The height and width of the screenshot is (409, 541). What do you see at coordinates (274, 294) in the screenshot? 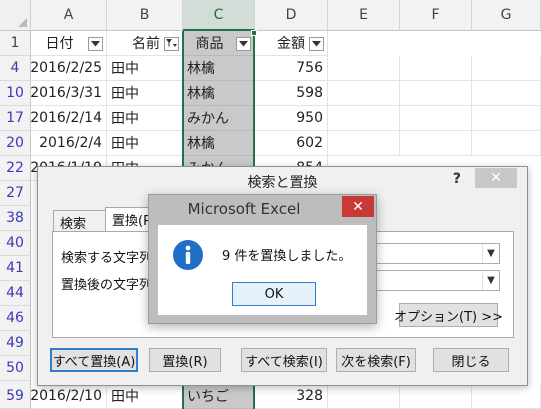
I see `ok-button: OK` at bounding box center [274, 294].